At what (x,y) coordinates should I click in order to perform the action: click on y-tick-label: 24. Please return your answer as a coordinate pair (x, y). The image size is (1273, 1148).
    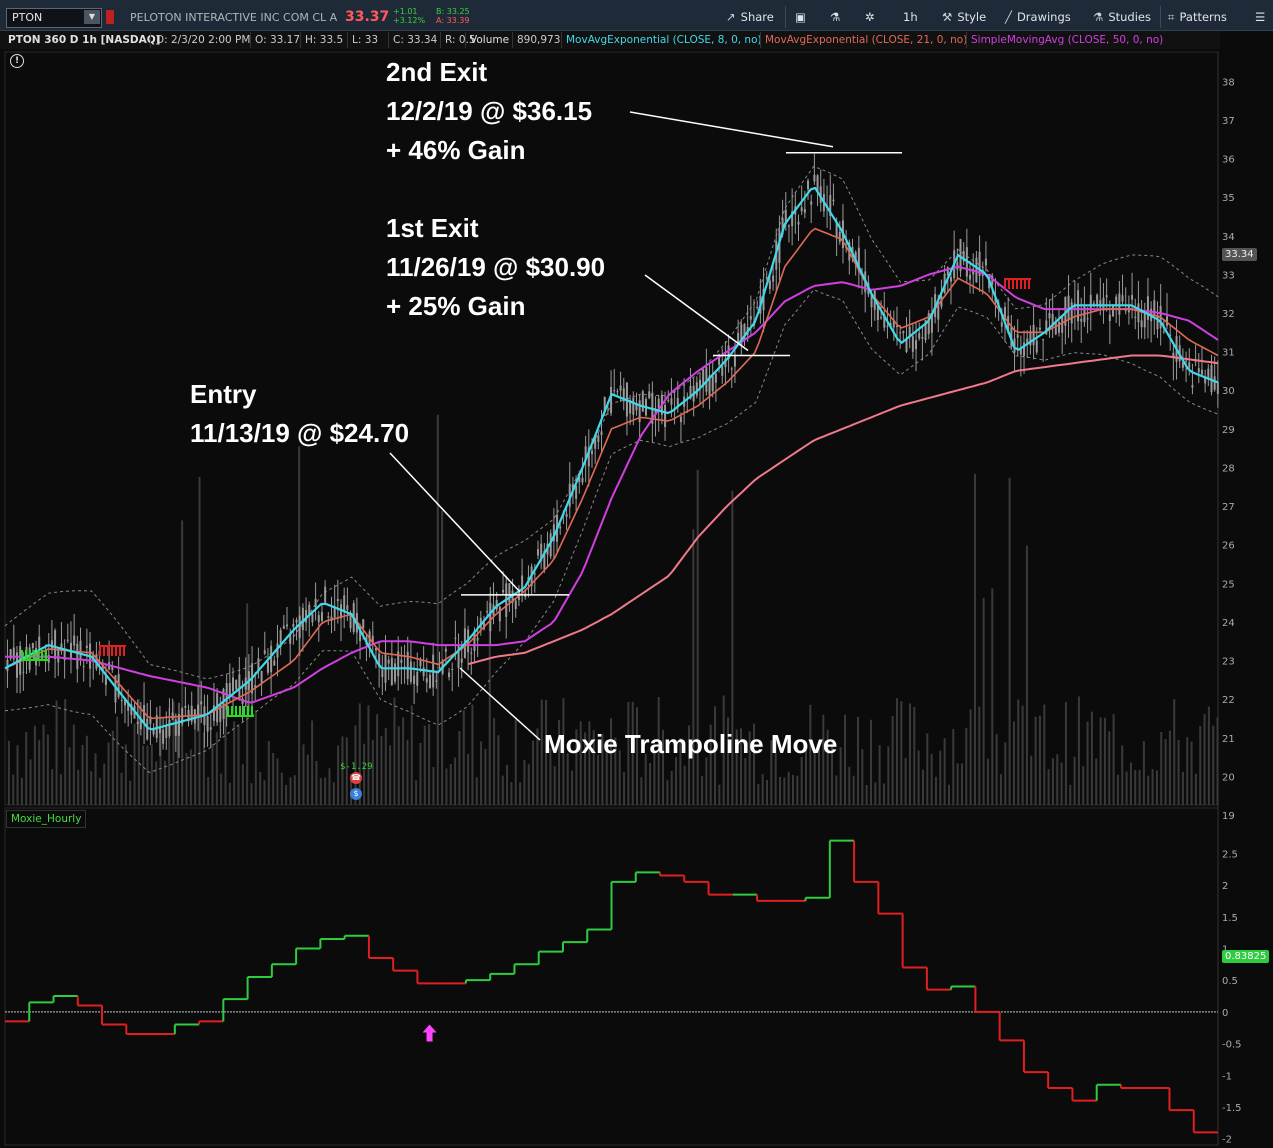
    Looking at the image, I should click on (1228, 623).